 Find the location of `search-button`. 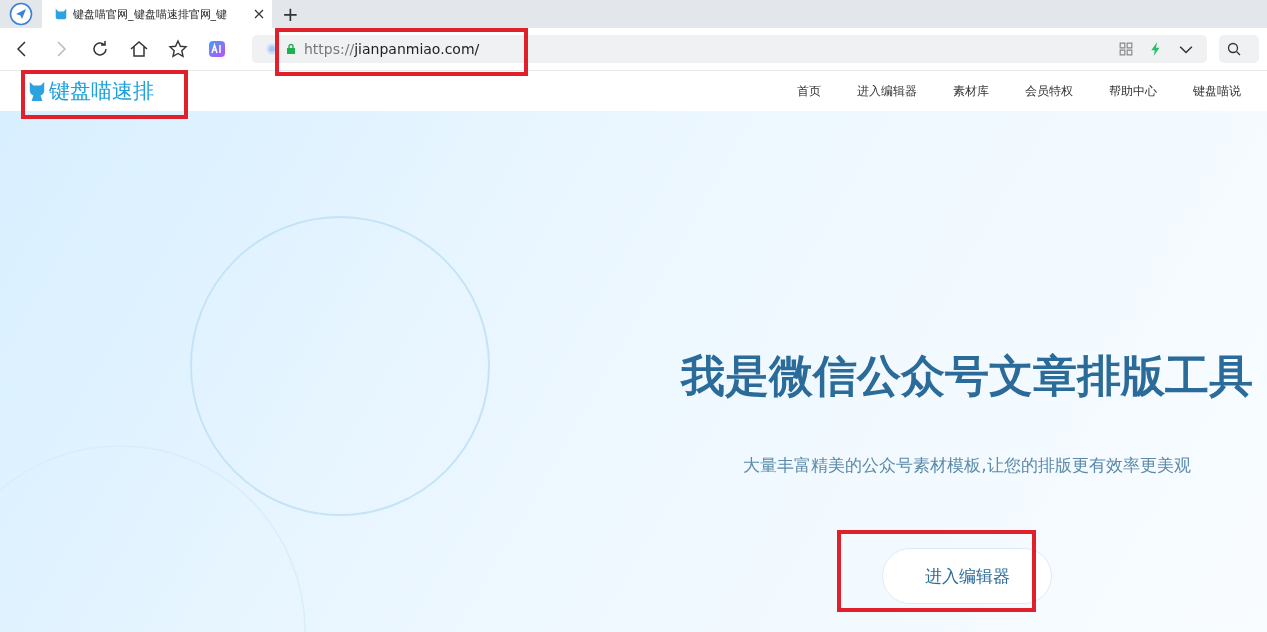

search-button is located at coordinates (1239, 49).